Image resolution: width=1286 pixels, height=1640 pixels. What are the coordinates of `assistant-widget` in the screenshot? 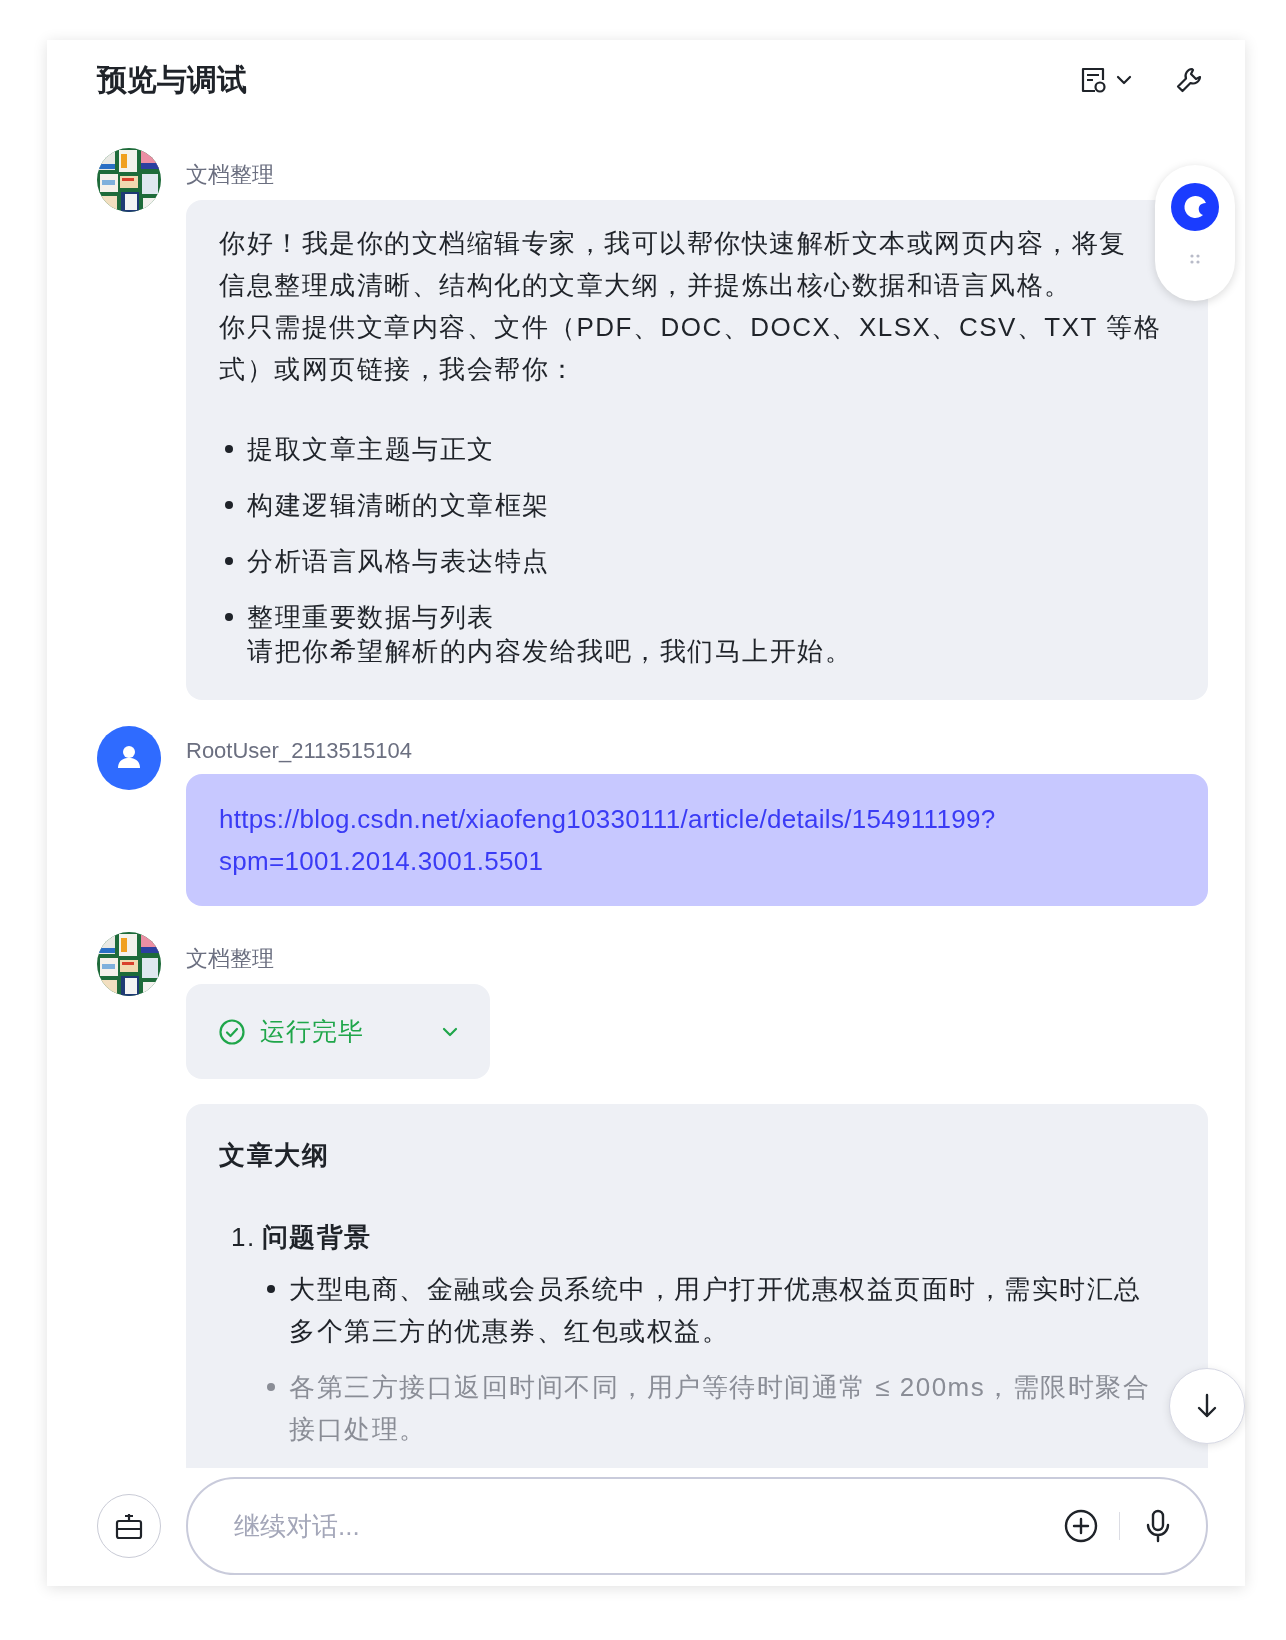 It's located at (1195, 233).